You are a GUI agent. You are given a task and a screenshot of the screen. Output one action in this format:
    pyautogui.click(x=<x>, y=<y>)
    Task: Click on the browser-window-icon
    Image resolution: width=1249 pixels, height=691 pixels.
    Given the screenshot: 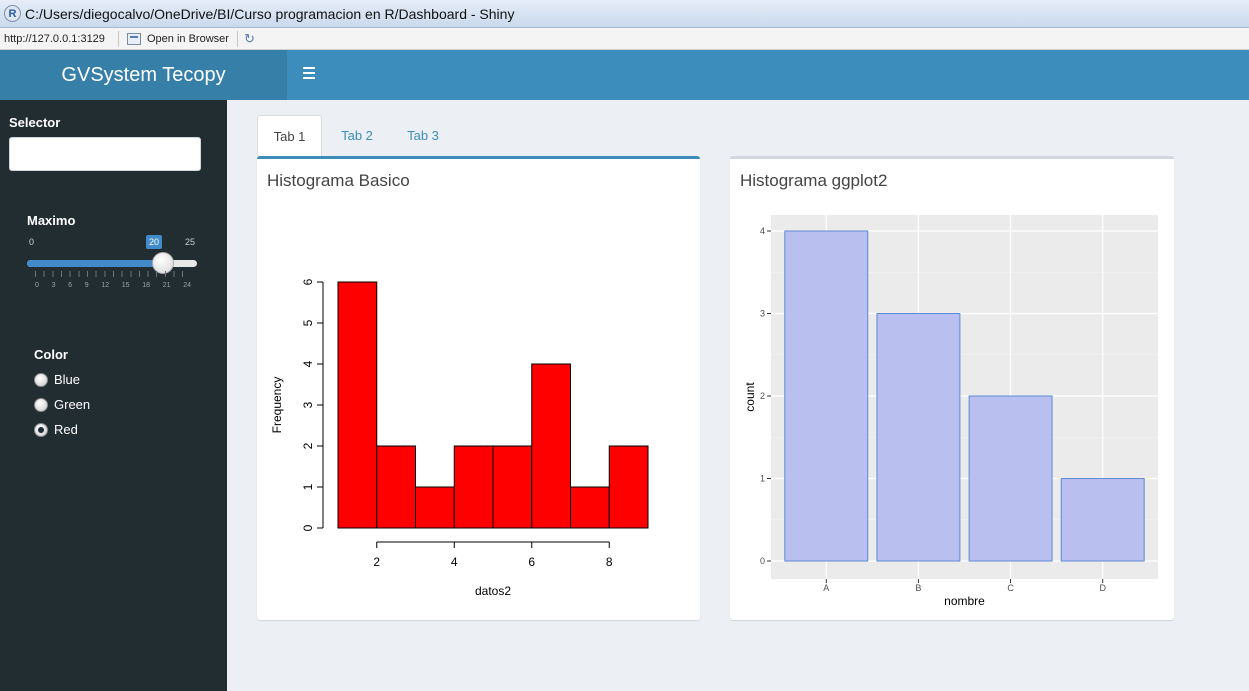 What is the action you would take?
    pyautogui.click(x=134, y=38)
    